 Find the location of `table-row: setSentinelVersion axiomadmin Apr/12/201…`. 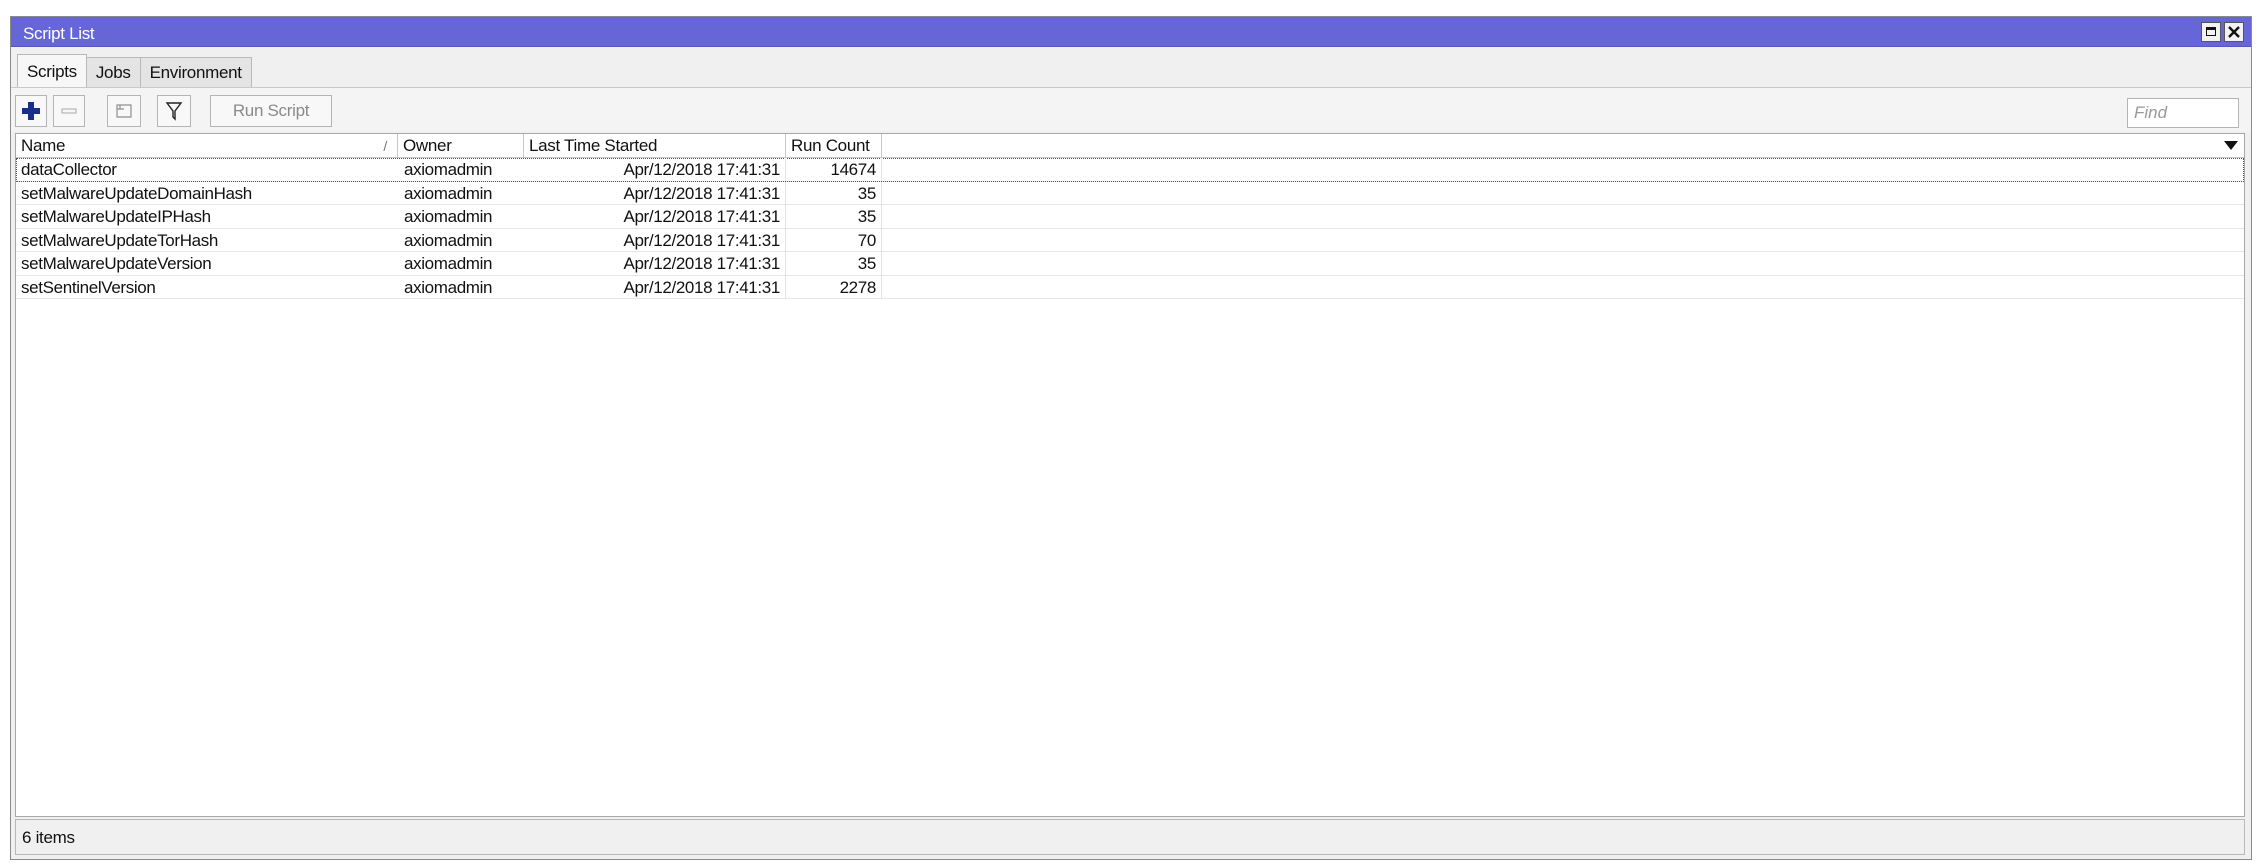

table-row: setSentinelVersion axiomadmin Apr/12/201… is located at coordinates (1130, 287).